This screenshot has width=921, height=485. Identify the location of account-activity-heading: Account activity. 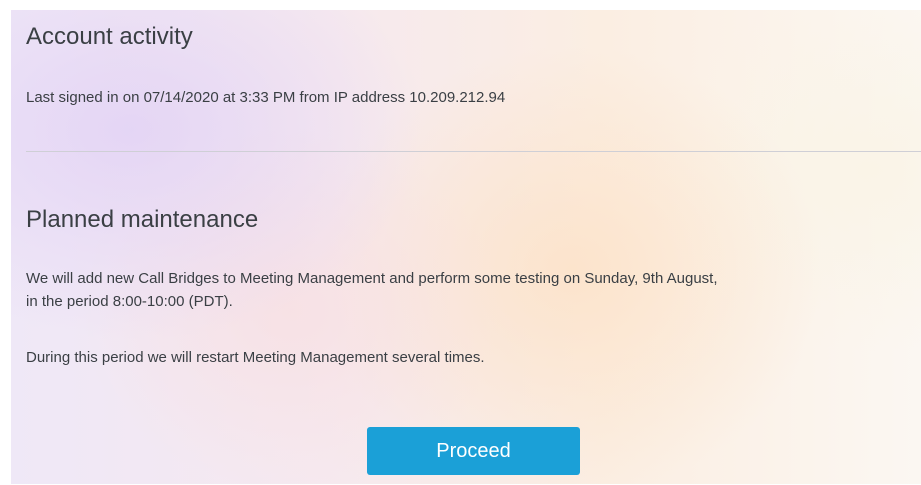
(109, 36).